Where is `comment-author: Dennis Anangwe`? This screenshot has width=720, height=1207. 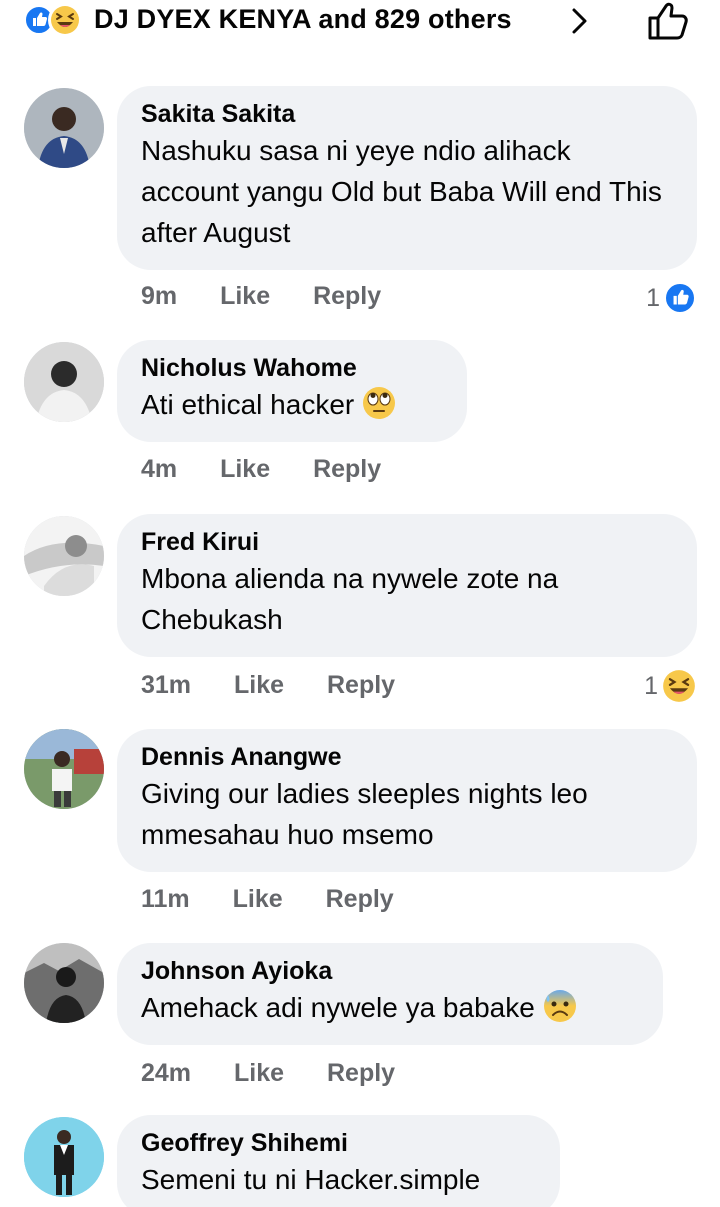
comment-author: Dennis Anangwe is located at coordinates (407, 757).